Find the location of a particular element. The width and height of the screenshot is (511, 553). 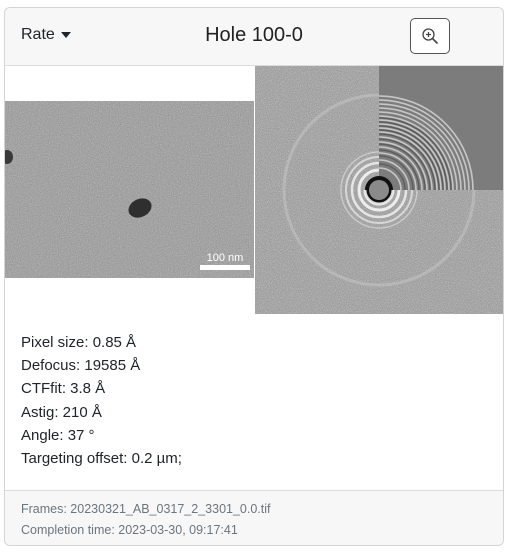

scale-bar-line is located at coordinates (225, 267).